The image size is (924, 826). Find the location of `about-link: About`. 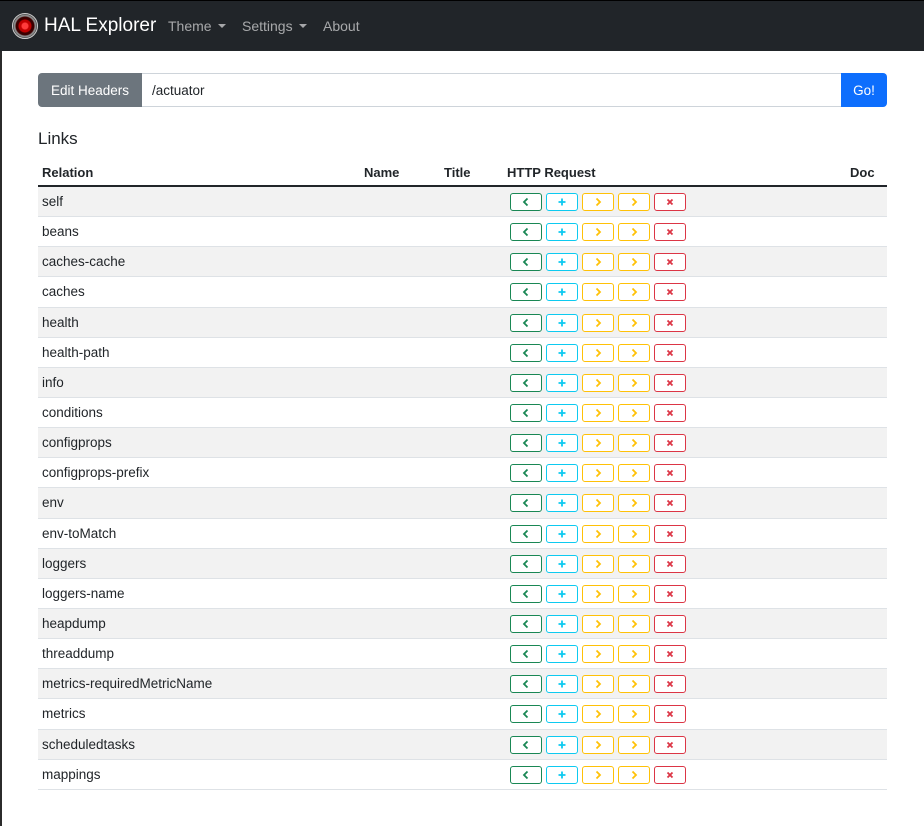

about-link: About is located at coordinates (341, 26).